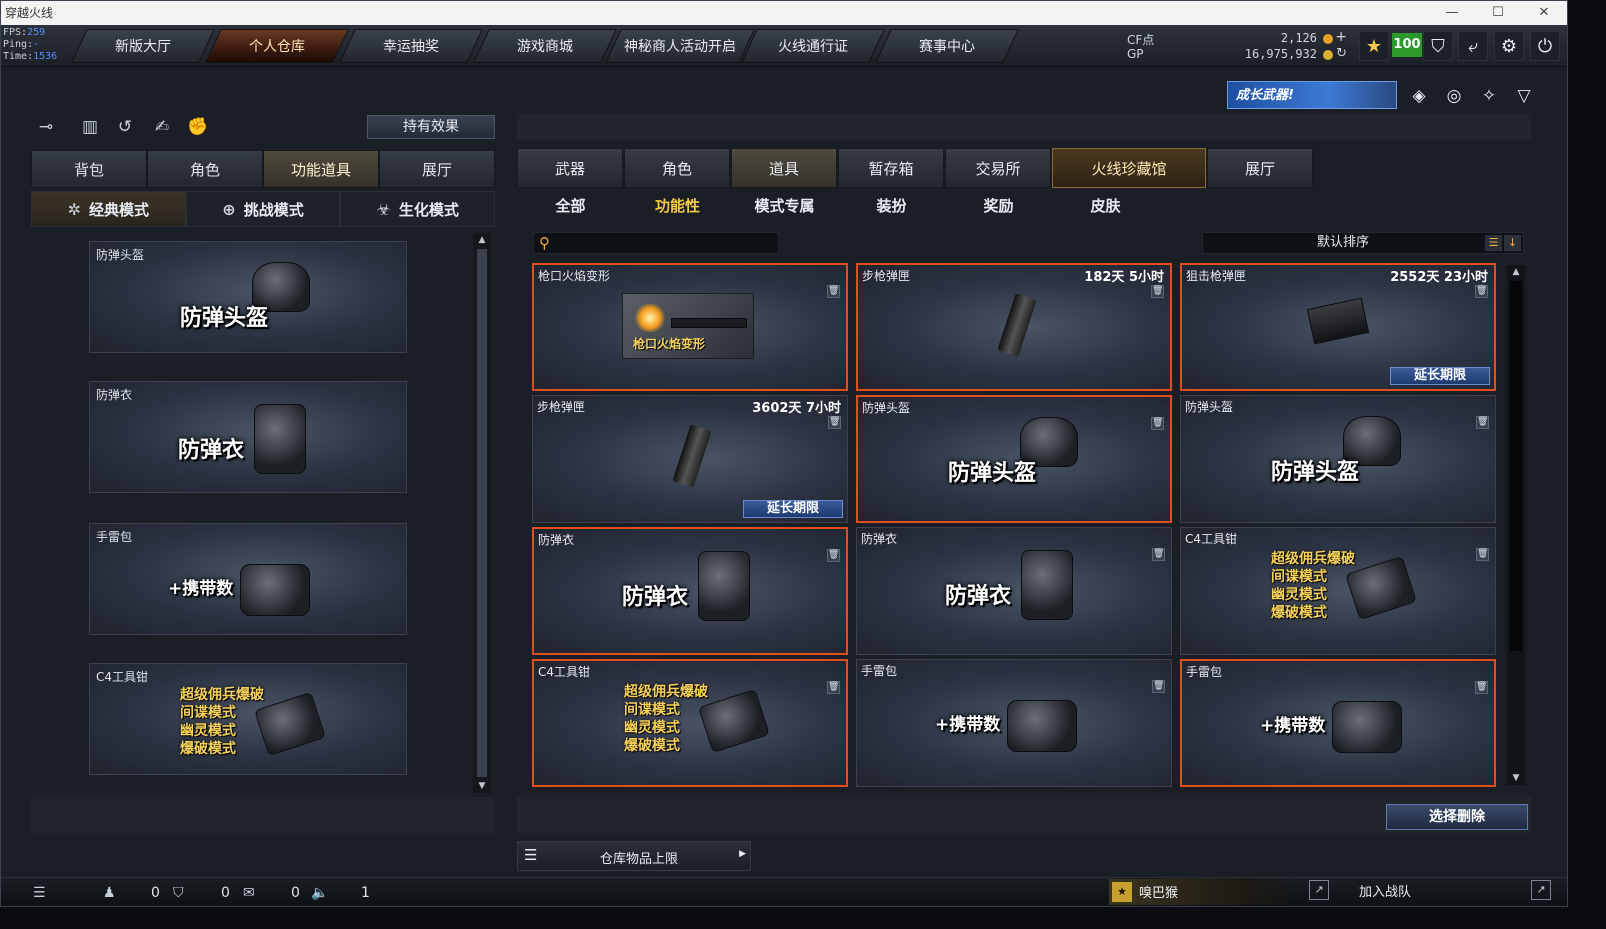 This screenshot has width=1606, height=929. Describe the element at coordinates (263, 209) in the screenshot. I see `mode-tab: ⊕ 挑战模式` at that location.